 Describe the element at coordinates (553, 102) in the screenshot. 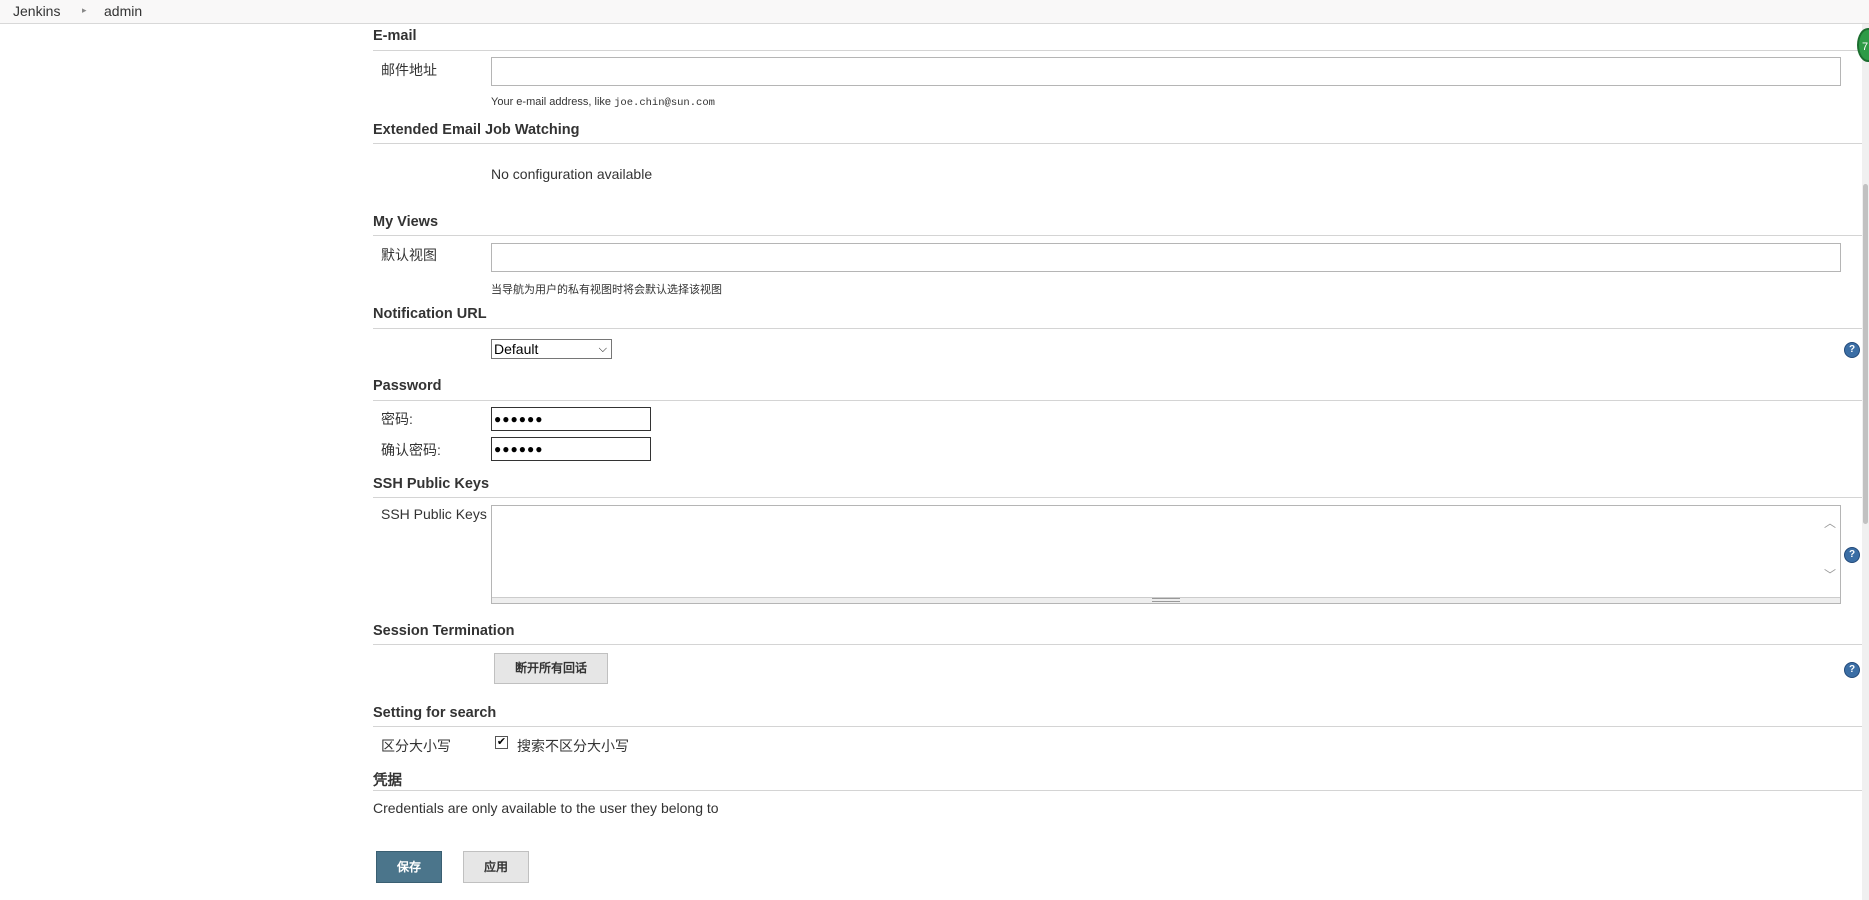

I see `email-hint-text: Your e-mail address, like` at that location.